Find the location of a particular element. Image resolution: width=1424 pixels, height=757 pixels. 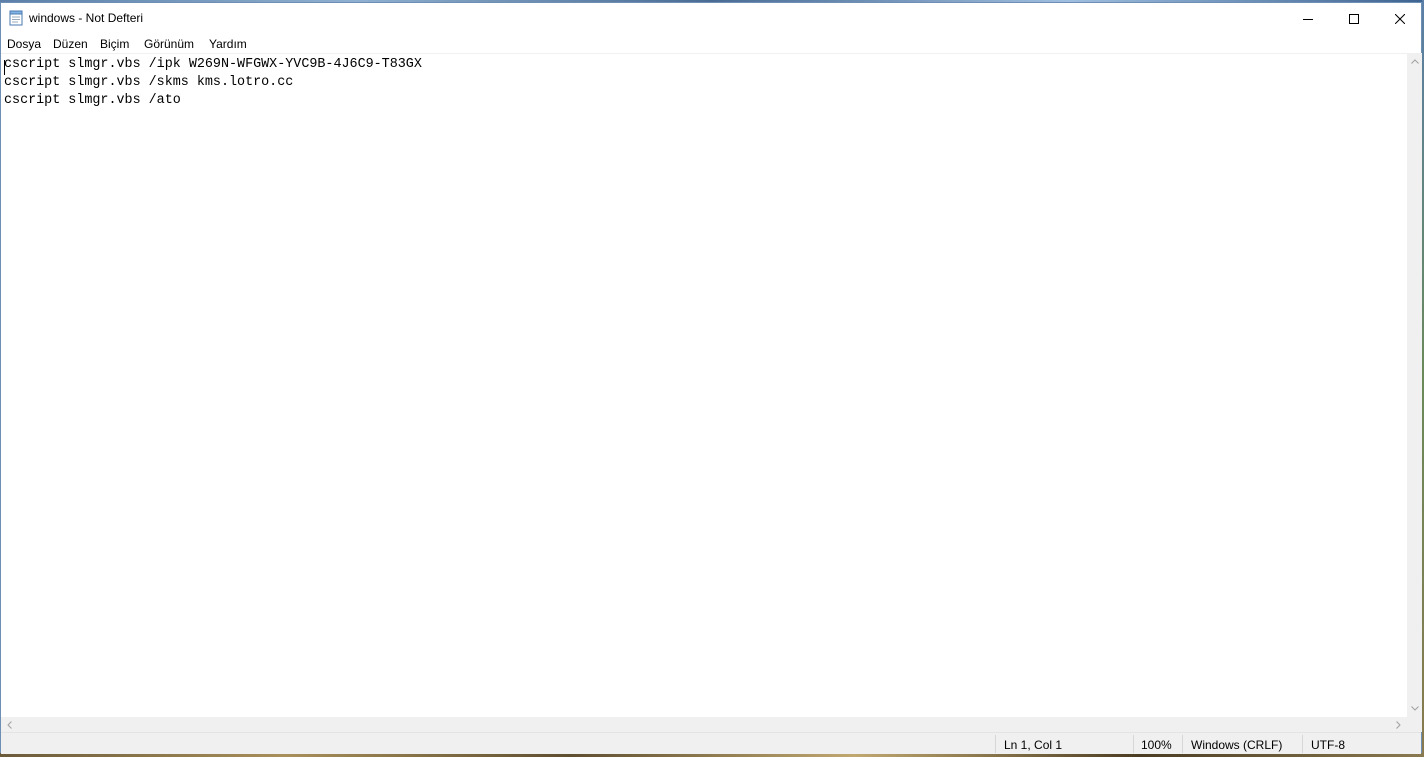

chevron-left-icon is located at coordinates (9, 724).